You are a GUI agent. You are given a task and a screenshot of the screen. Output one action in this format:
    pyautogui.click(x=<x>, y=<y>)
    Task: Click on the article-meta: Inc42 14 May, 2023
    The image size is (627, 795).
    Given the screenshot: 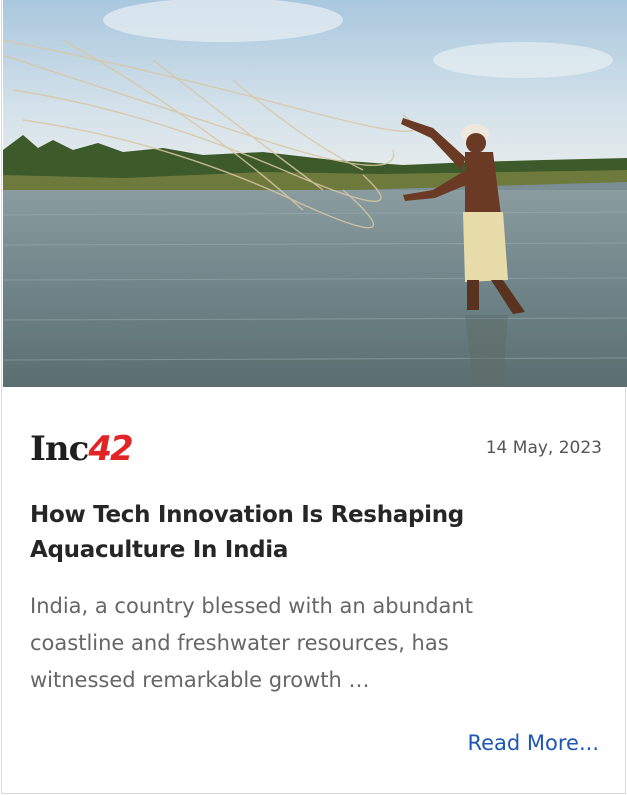 What is the action you would take?
    pyautogui.click(x=316, y=450)
    